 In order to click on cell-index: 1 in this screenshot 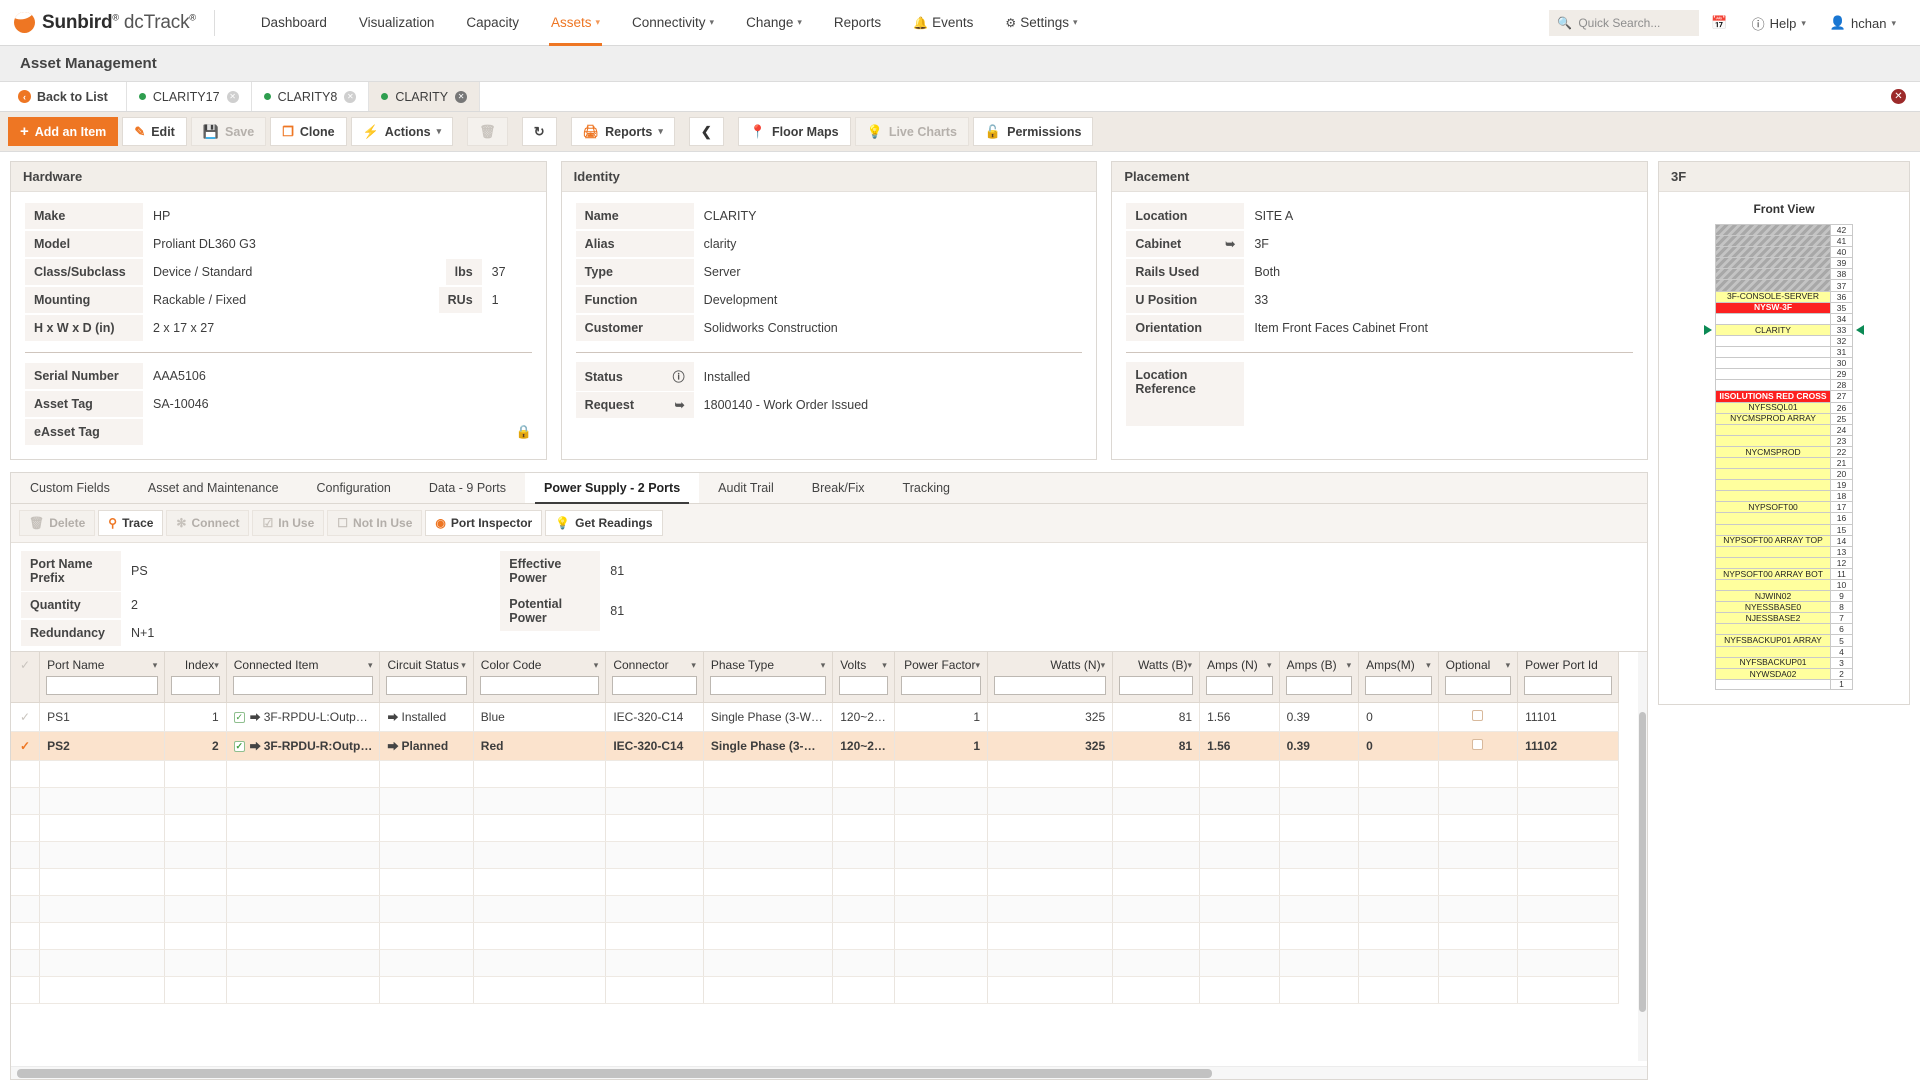, I will do `click(195, 717)`.